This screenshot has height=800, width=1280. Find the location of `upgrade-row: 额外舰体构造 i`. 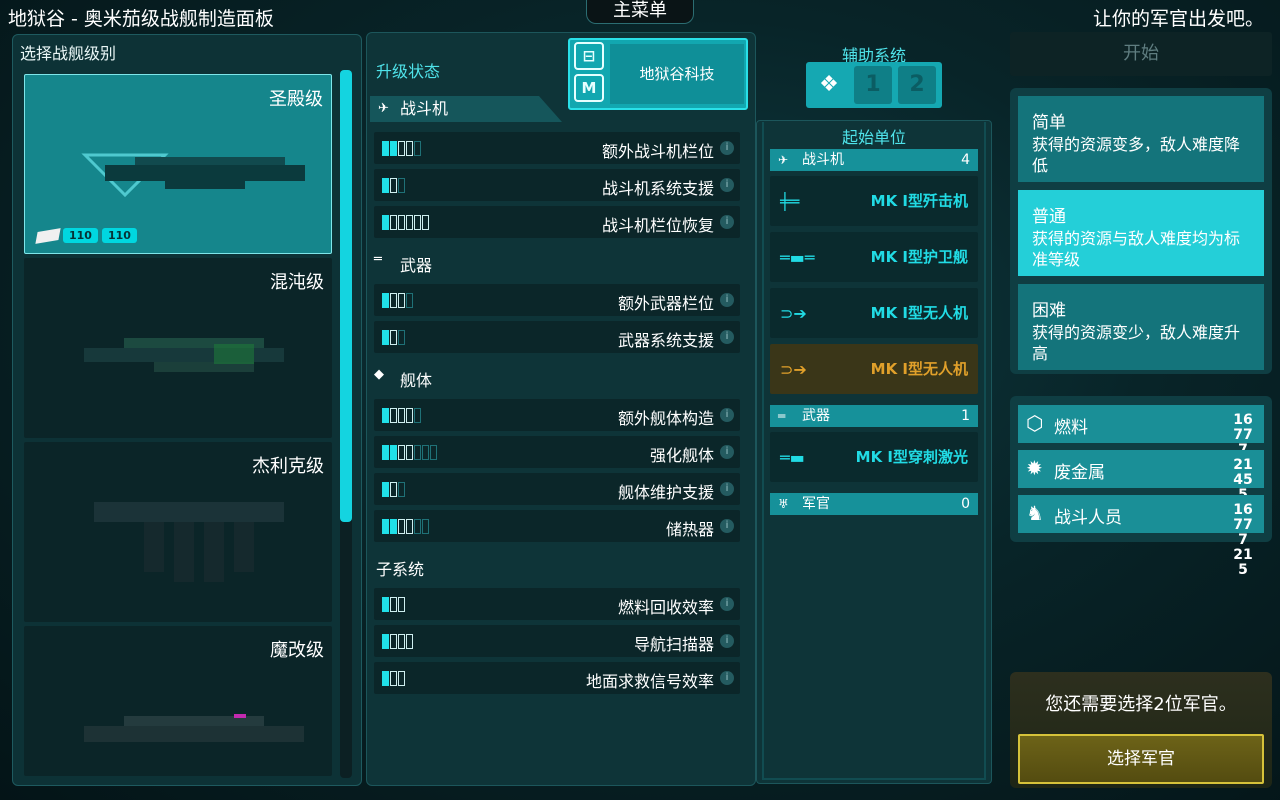

upgrade-row: 额外舰体构造 i is located at coordinates (557, 415).